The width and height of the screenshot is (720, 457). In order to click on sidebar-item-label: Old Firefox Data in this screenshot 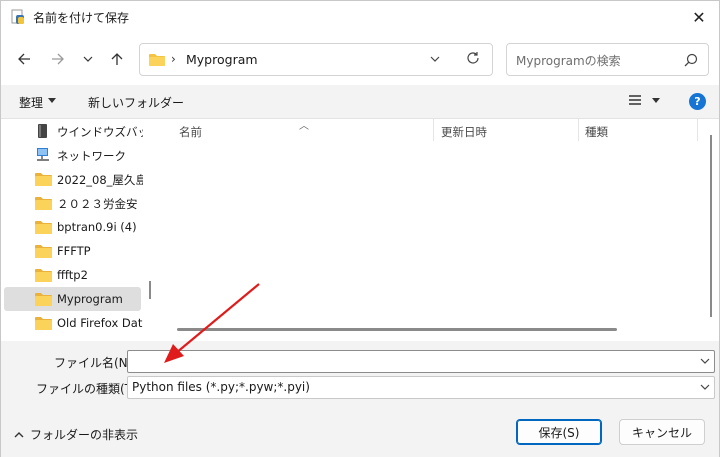, I will do `click(100, 323)`.